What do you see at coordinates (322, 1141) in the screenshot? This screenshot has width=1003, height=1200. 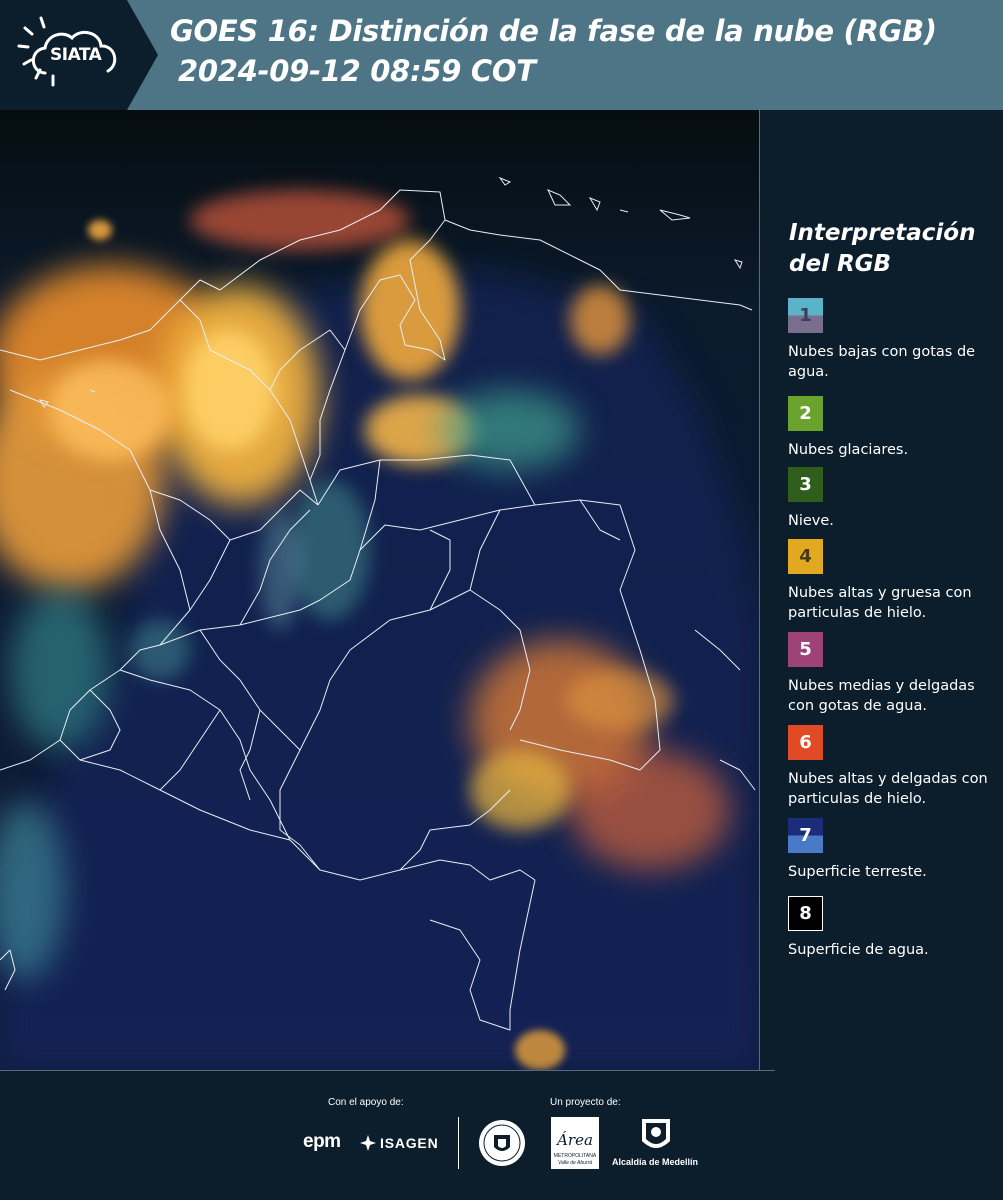 I see `epm-logo: epm` at bounding box center [322, 1141].